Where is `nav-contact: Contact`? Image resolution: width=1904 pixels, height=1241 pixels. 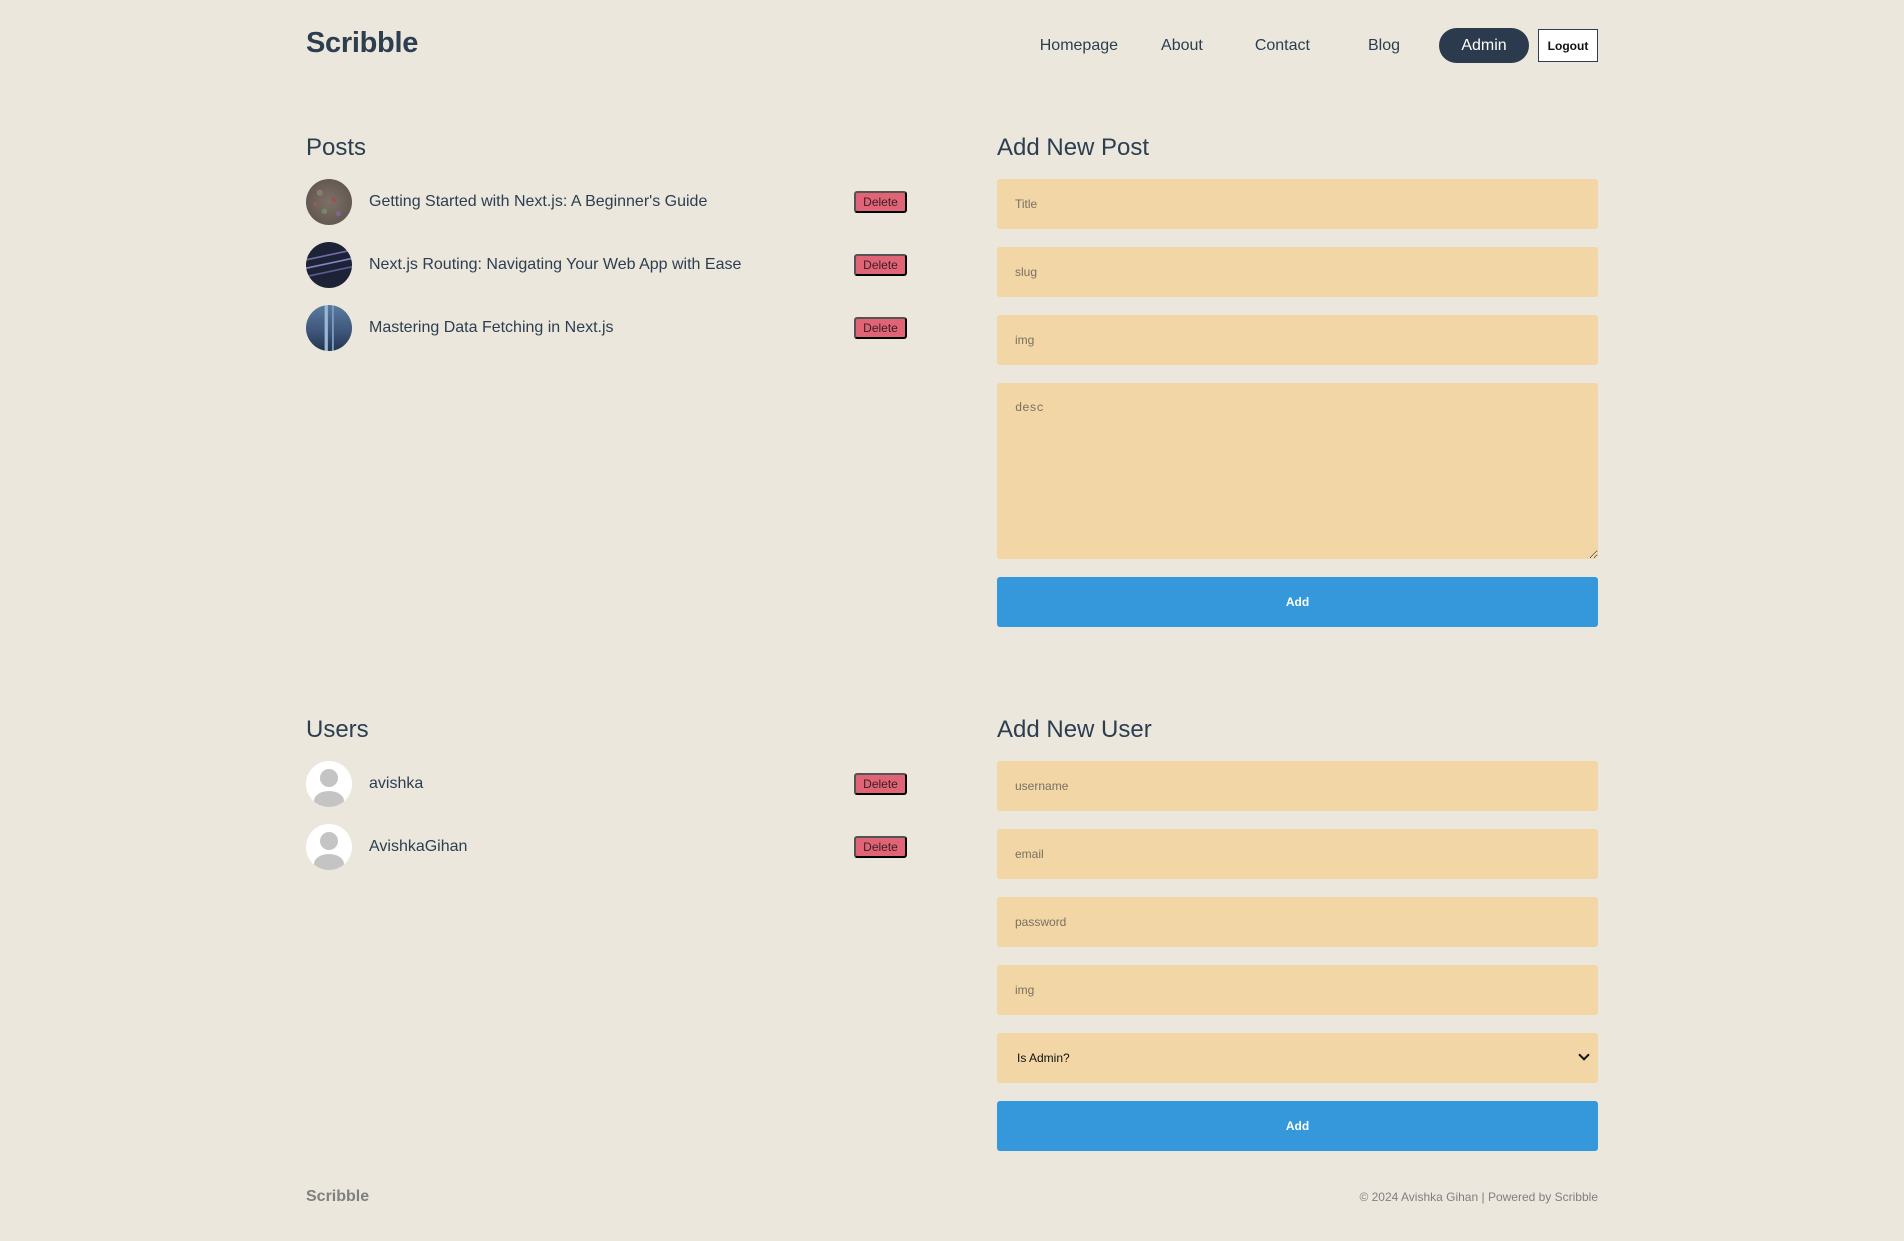
nav-contact: Contact is located at coordinates (1282, 46).